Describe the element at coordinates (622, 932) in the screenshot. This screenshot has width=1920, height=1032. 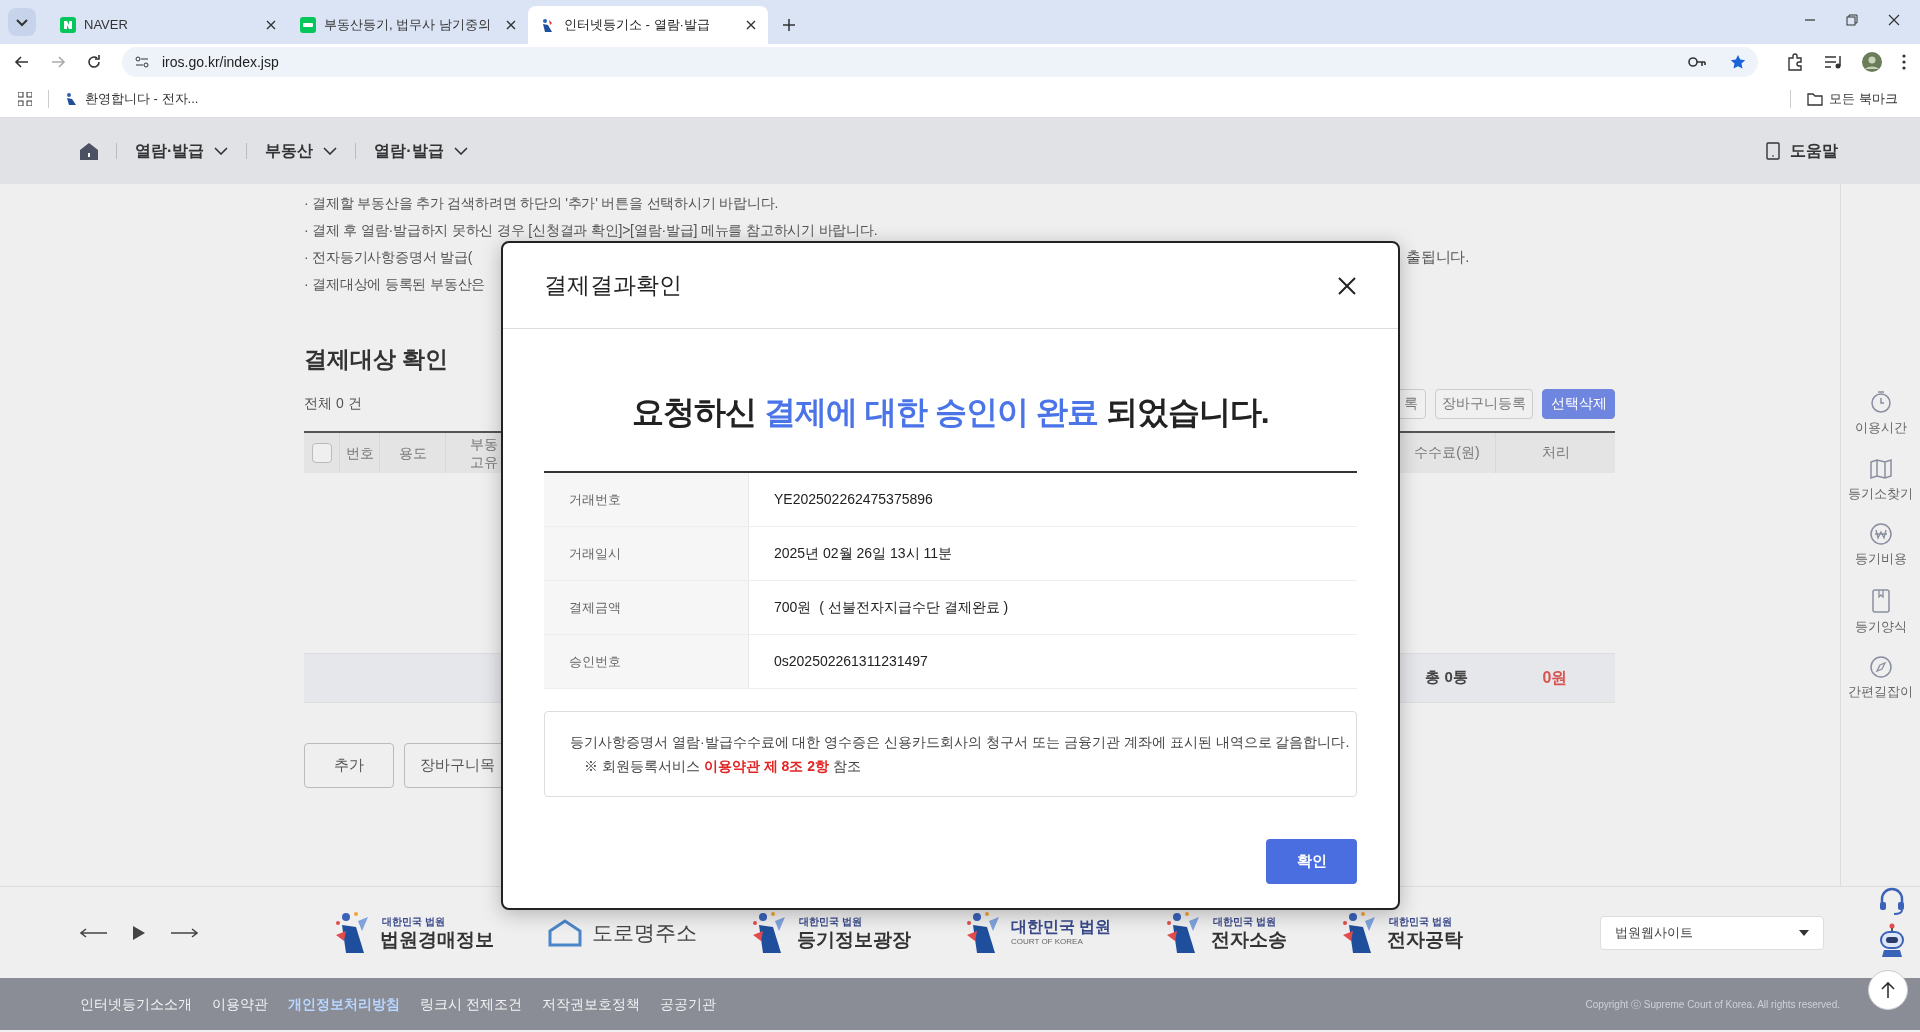
I see `partner-logo-link: 도로명주소` at that location.